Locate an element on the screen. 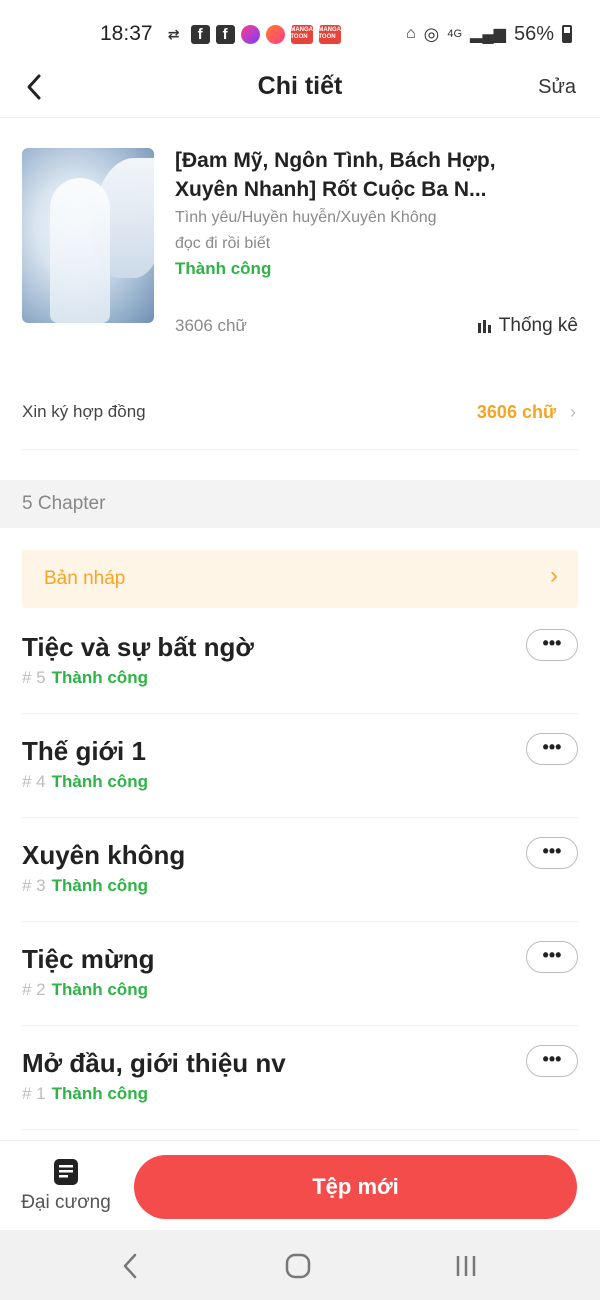 The image size is (600, 1300). document-icon is located at coordinates (66, 1172).